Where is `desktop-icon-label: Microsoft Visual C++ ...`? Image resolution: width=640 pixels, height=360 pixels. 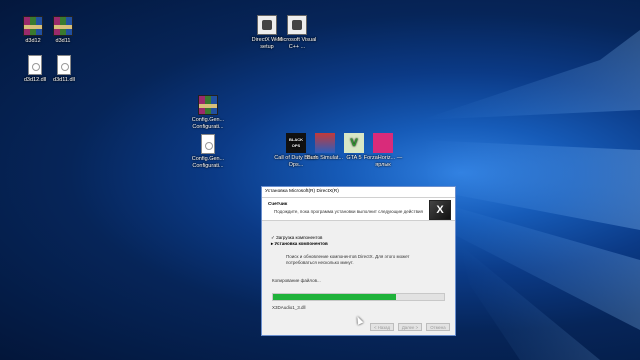
desktop-icon-label: Microsoft Visual C++ ... is located at coordinates (297, 43).